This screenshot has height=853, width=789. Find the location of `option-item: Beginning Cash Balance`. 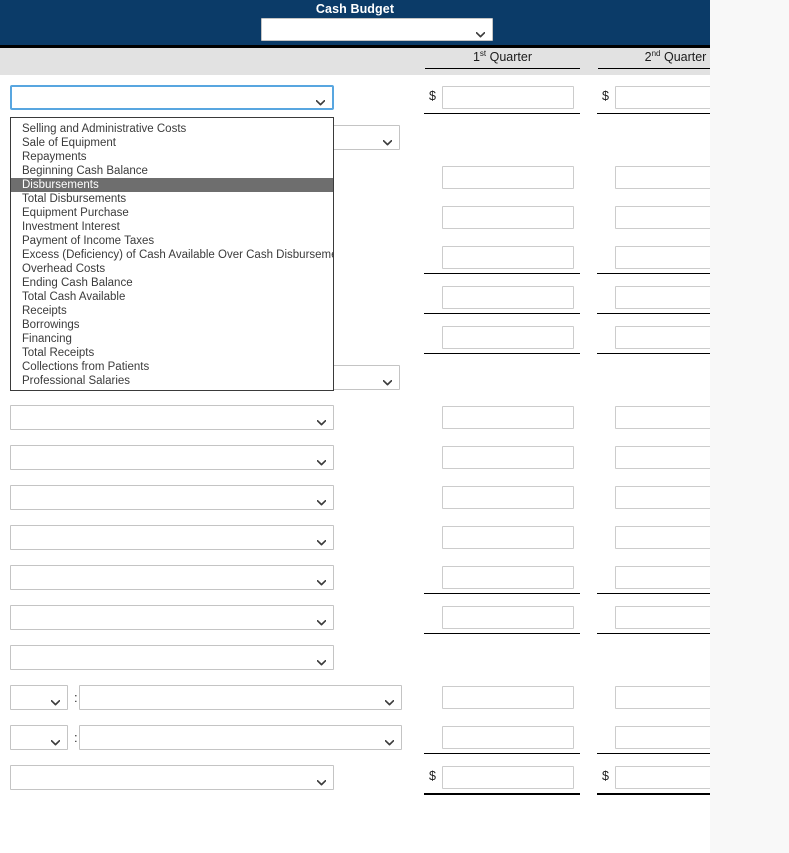

option-item: Beginning Cash Balance is located at coordinates (172, 171).